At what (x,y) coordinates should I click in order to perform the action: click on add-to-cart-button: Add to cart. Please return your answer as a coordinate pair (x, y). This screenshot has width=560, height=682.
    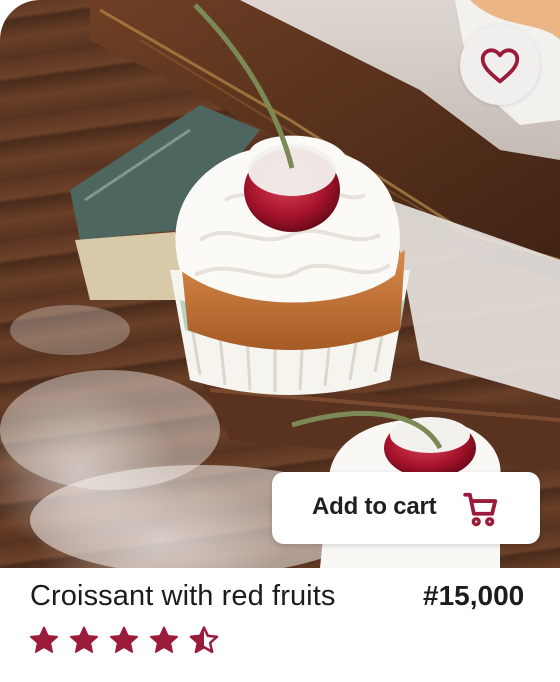
    Looking at the image, I should click on (406, 508).